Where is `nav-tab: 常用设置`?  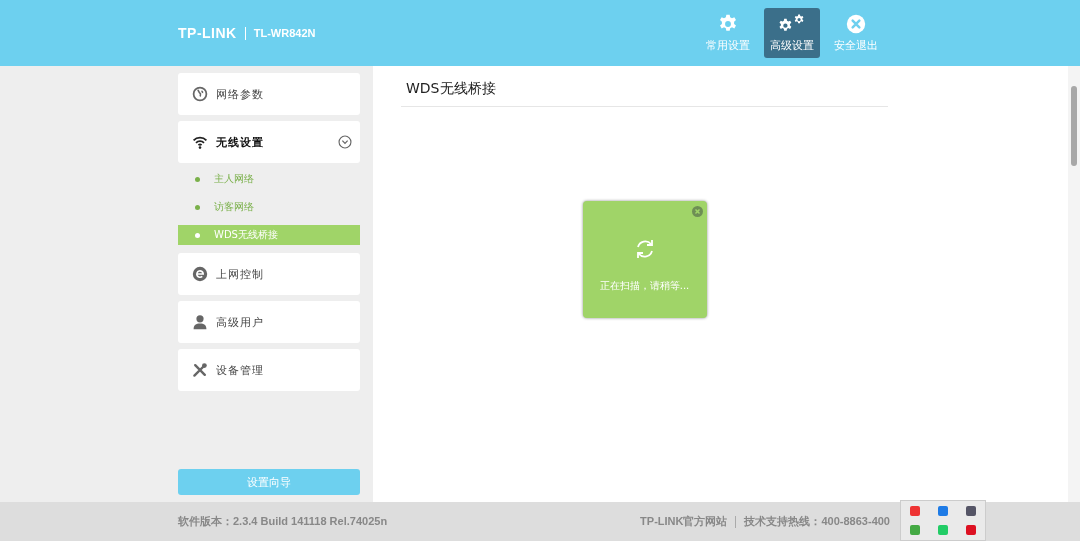
nav-tab: 常用设置 is located at coordinates (728, 33).